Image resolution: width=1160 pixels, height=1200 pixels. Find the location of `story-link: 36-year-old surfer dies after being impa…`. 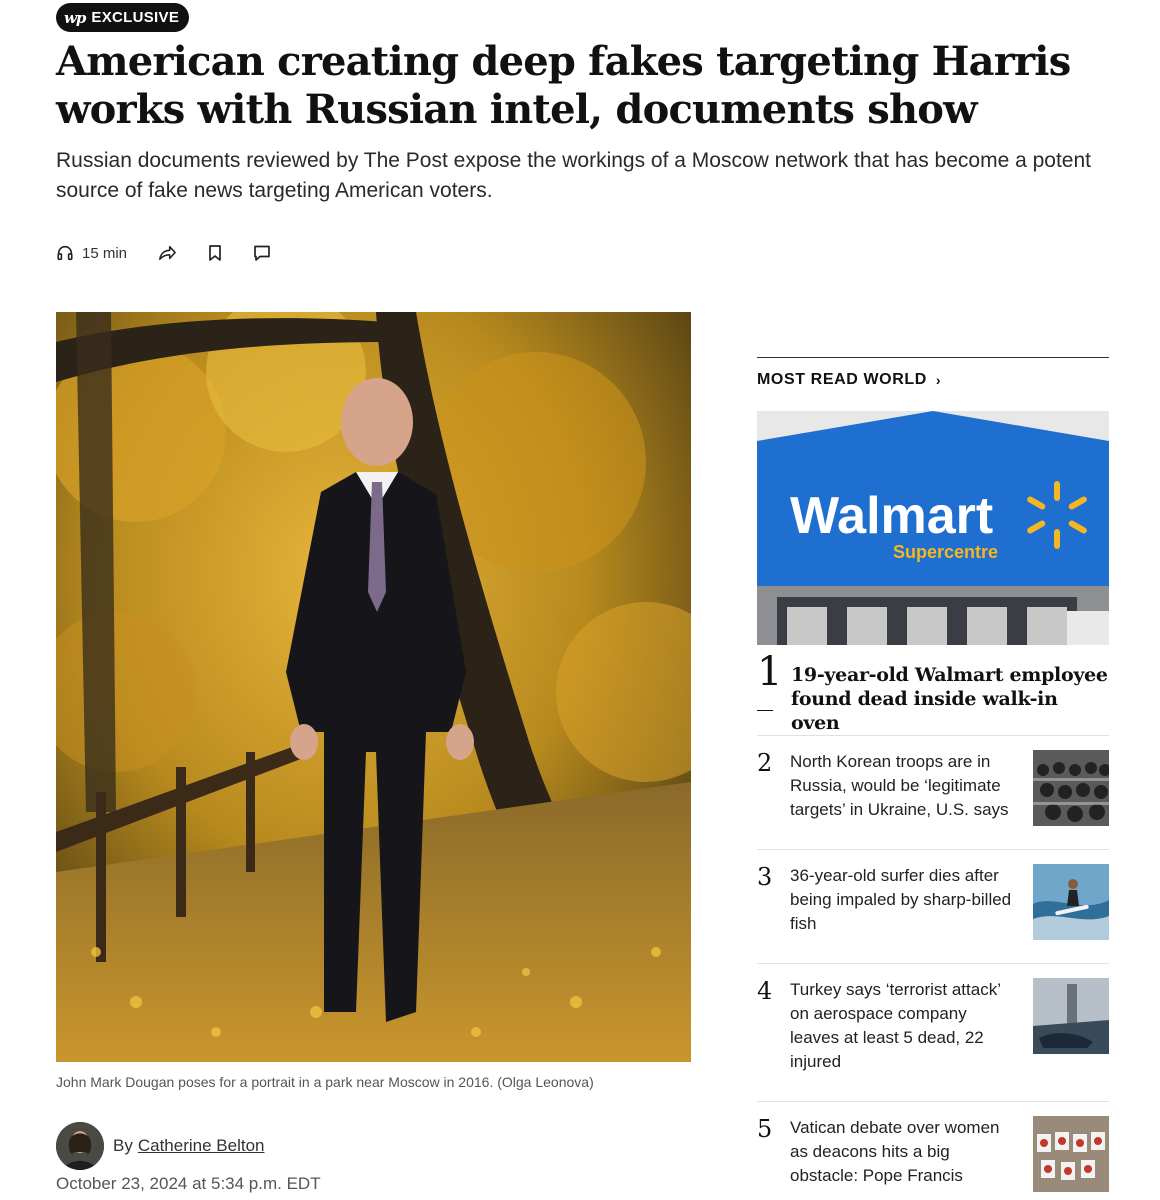

story-link: 36-year-old surfer dies after being impa… is located at coordinates (904, 900).